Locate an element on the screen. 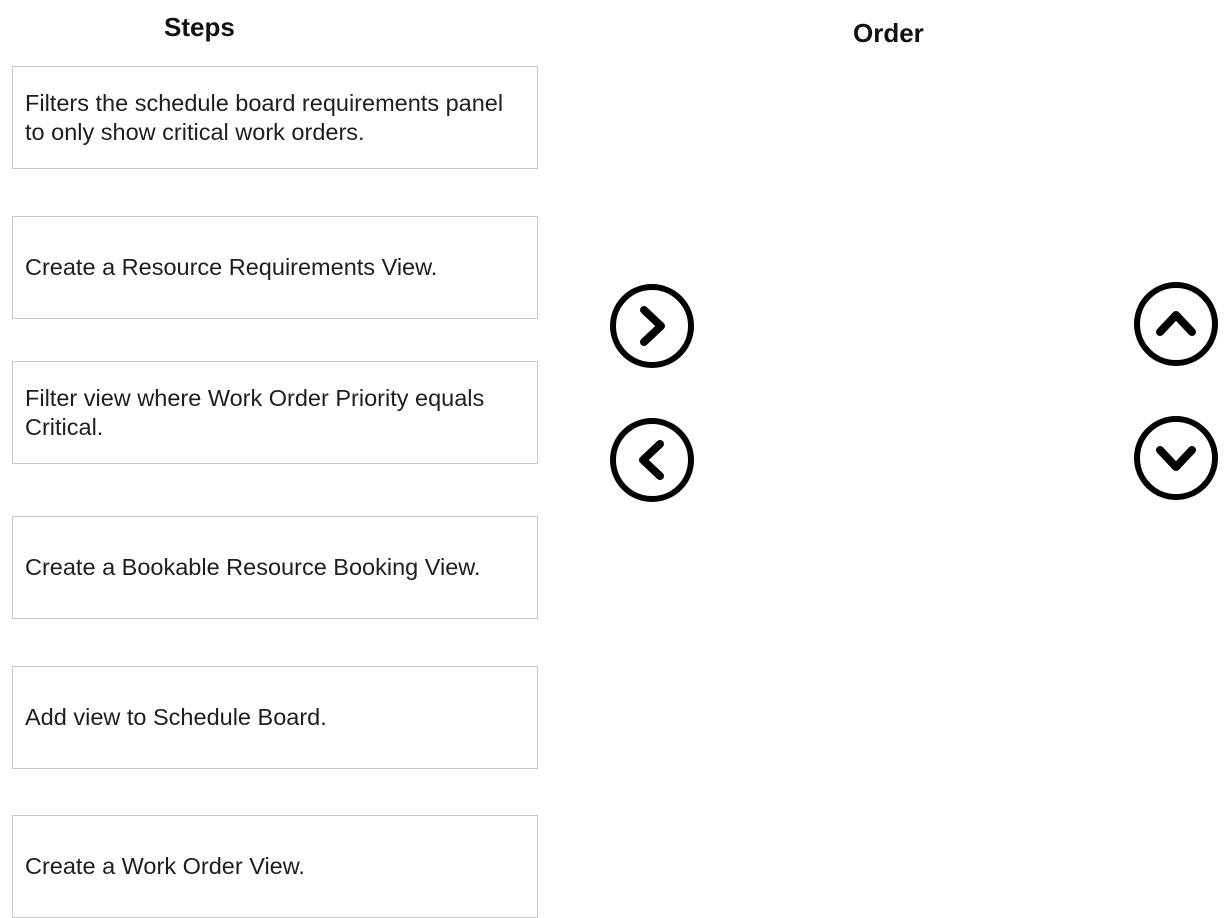 This screenshot has width=1228, height=918. step-item: Add view to Schedule Board. is located at coordinates (275, 717).